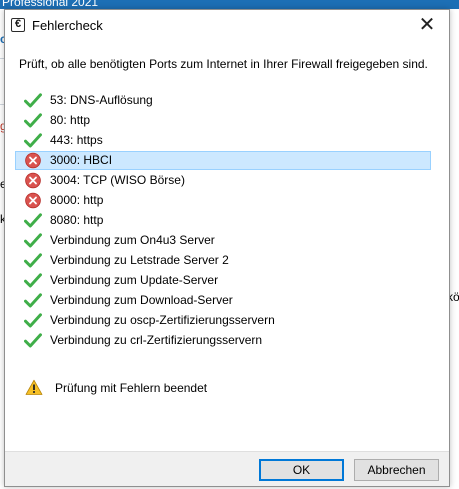  I want to click on check-item: Verbindung zu Letstrade Server 2, so click(227, 260).